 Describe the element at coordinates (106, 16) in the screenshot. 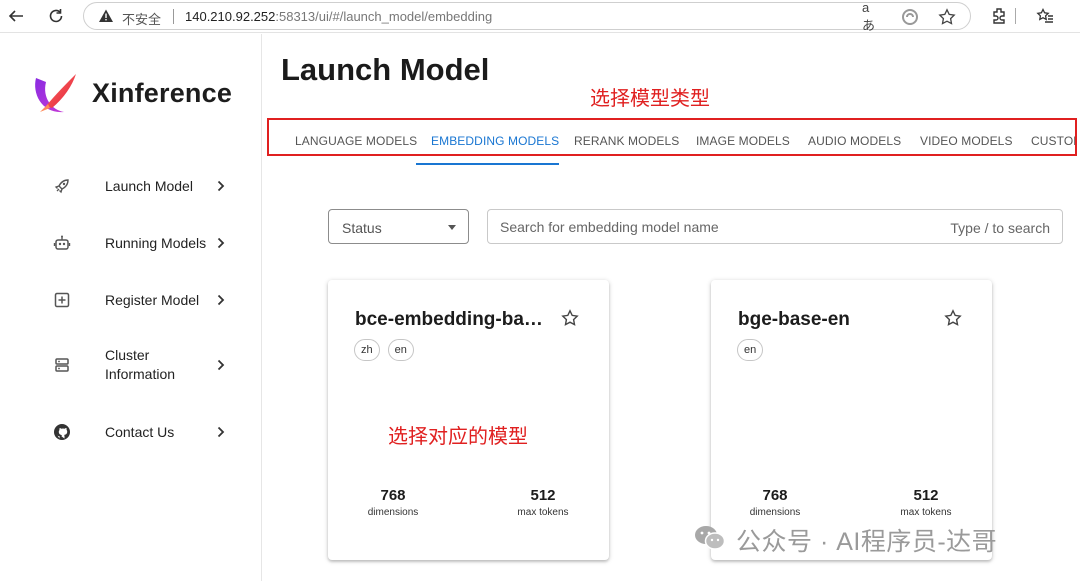

I see `warning-icon` at that location.